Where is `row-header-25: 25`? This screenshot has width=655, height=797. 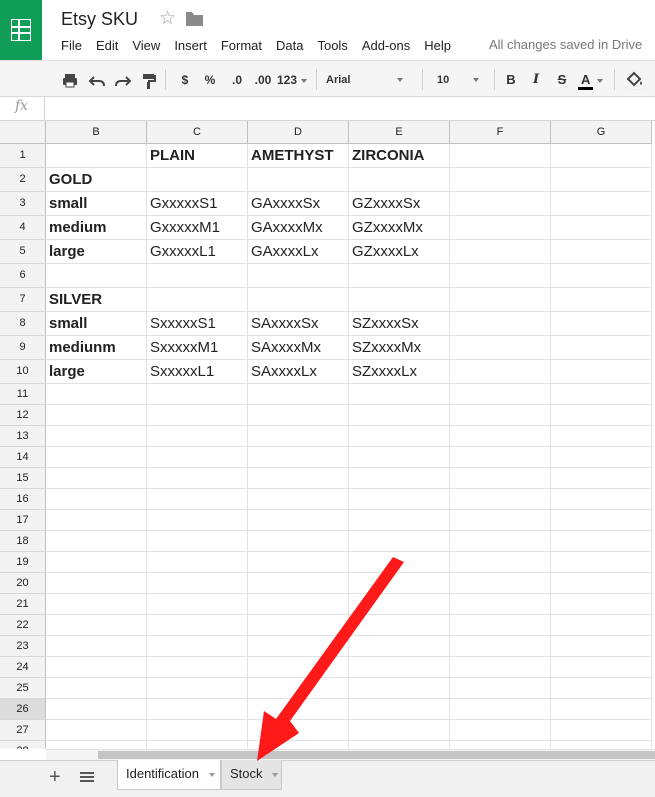 row-header-25: 25 is located at coordinates (23, 688).